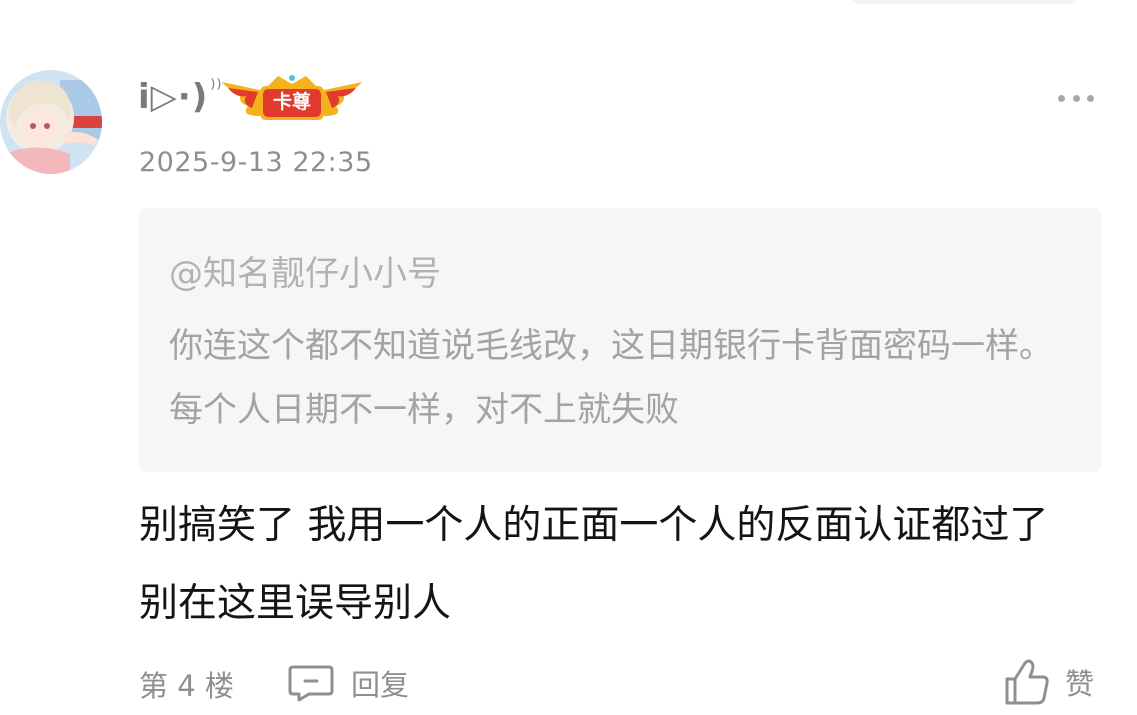  What do you see at coordinates (964, 2) in the screenshot?
I see `top-partial-element` at bounding box center [964, 2].